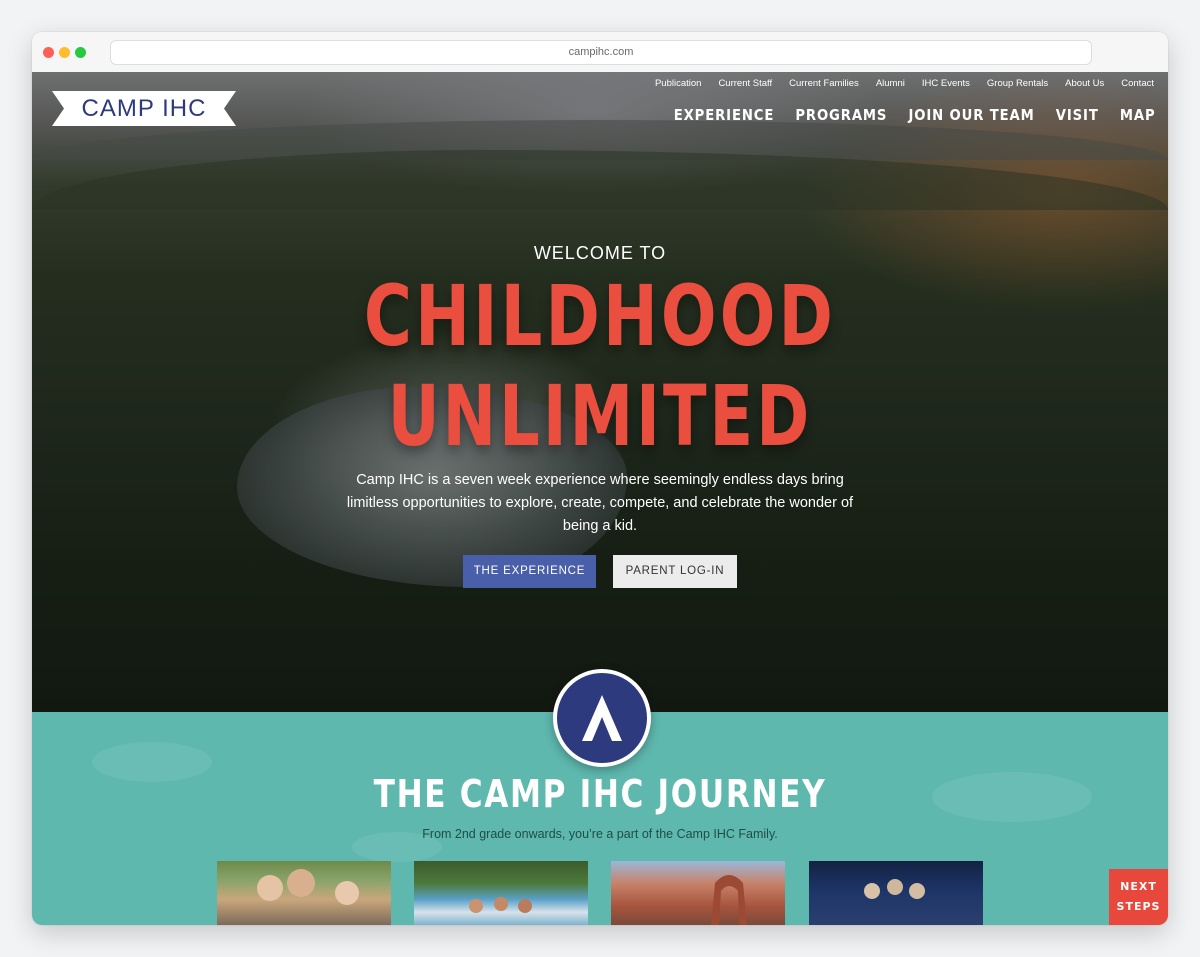 The image size is (1200, 957). Describe the element at coordinates (1077, 115) in the screenshot. I see `nav-visit: VISIT` at that location.